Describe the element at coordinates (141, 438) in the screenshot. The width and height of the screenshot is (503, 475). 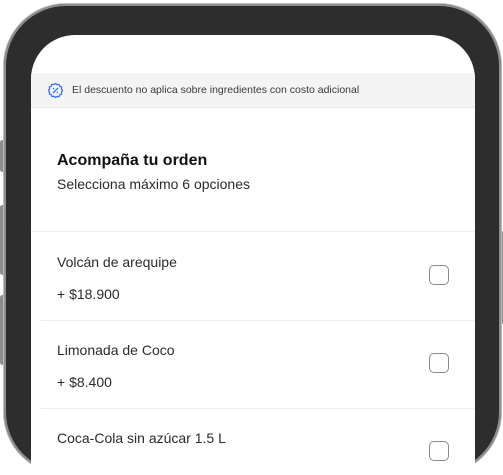
I see `option-name: Coca-Cola sin azúcar 1.5 L` at that location.